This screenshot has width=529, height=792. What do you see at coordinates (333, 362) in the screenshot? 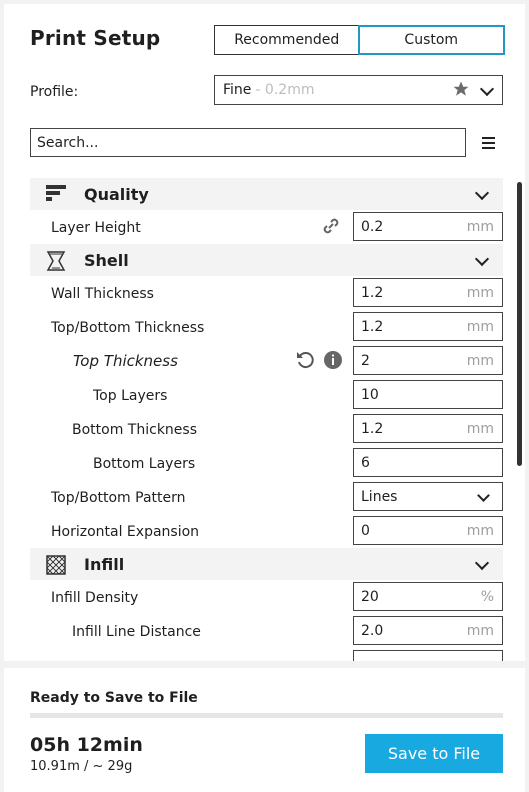
I see `info-icon` at bounding box center [333, 362].